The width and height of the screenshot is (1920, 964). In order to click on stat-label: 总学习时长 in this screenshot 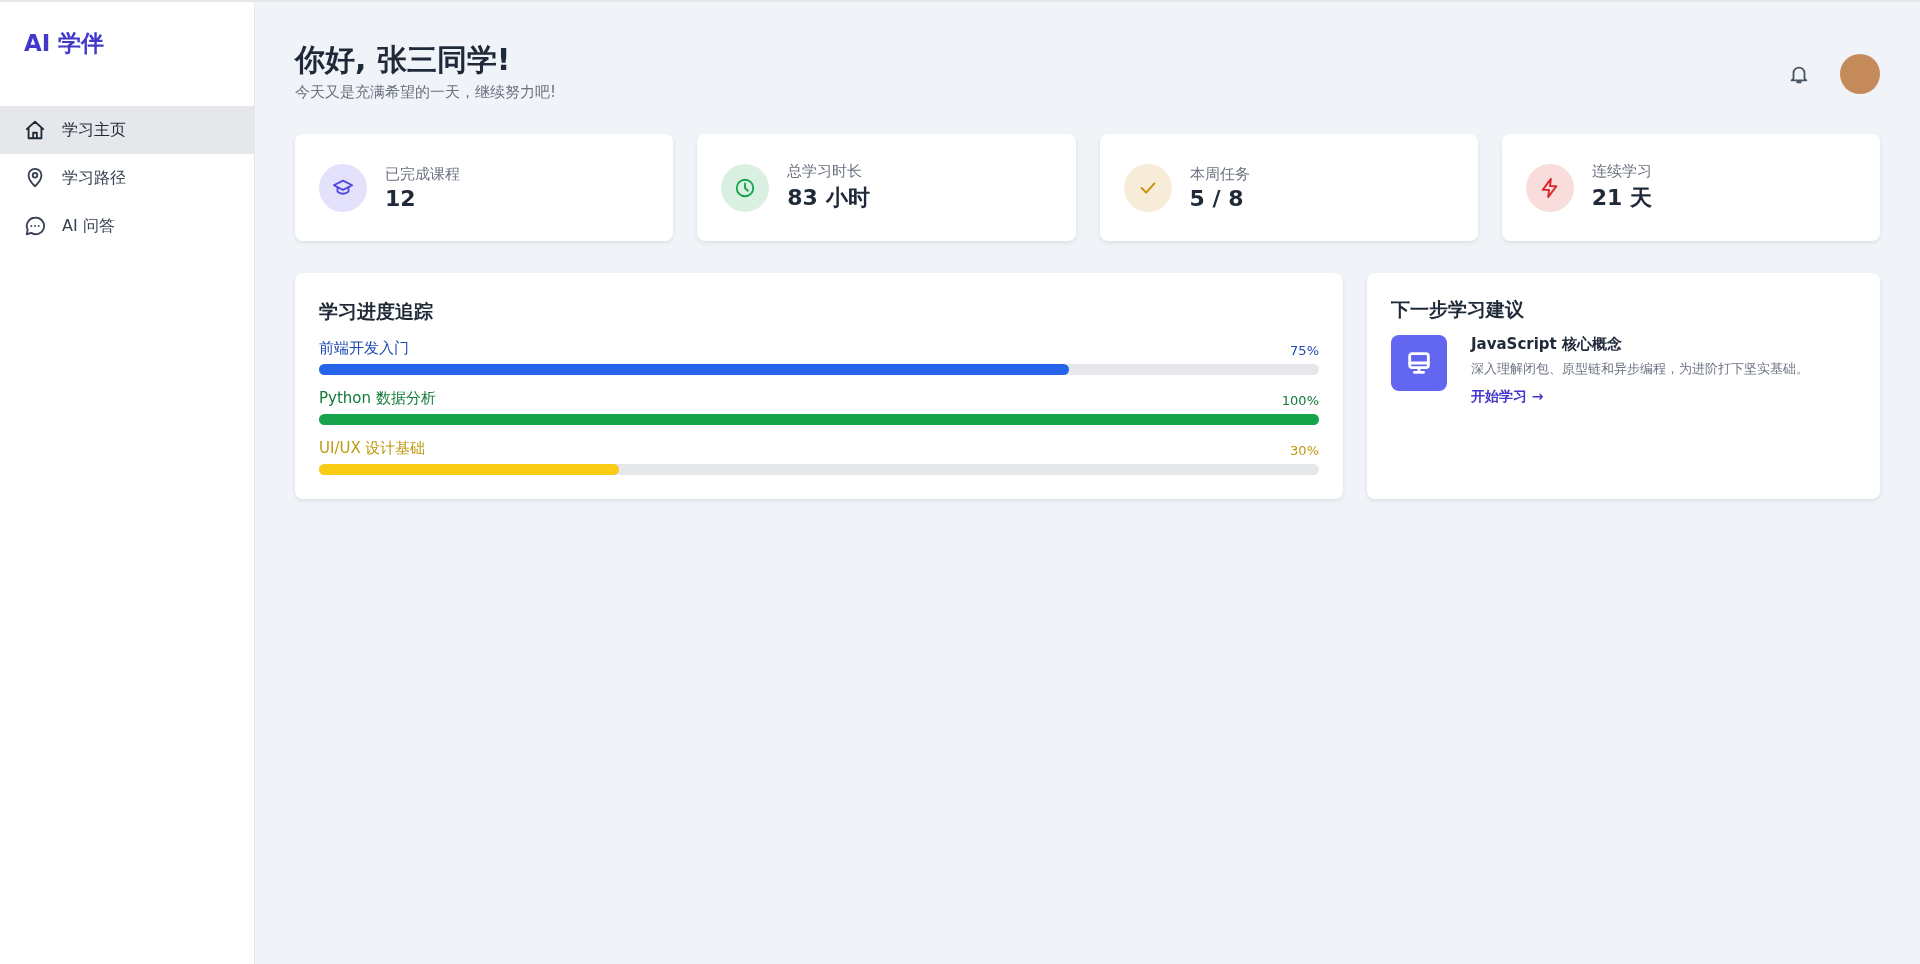, I will do `click(825, 171)`.